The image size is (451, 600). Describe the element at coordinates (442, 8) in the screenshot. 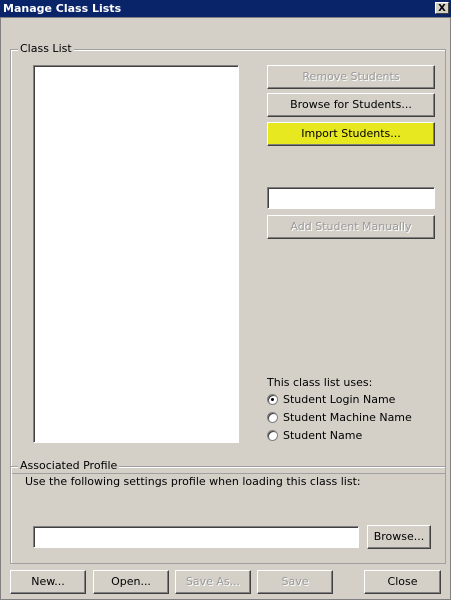

I see `close-window-button: X` at that location.